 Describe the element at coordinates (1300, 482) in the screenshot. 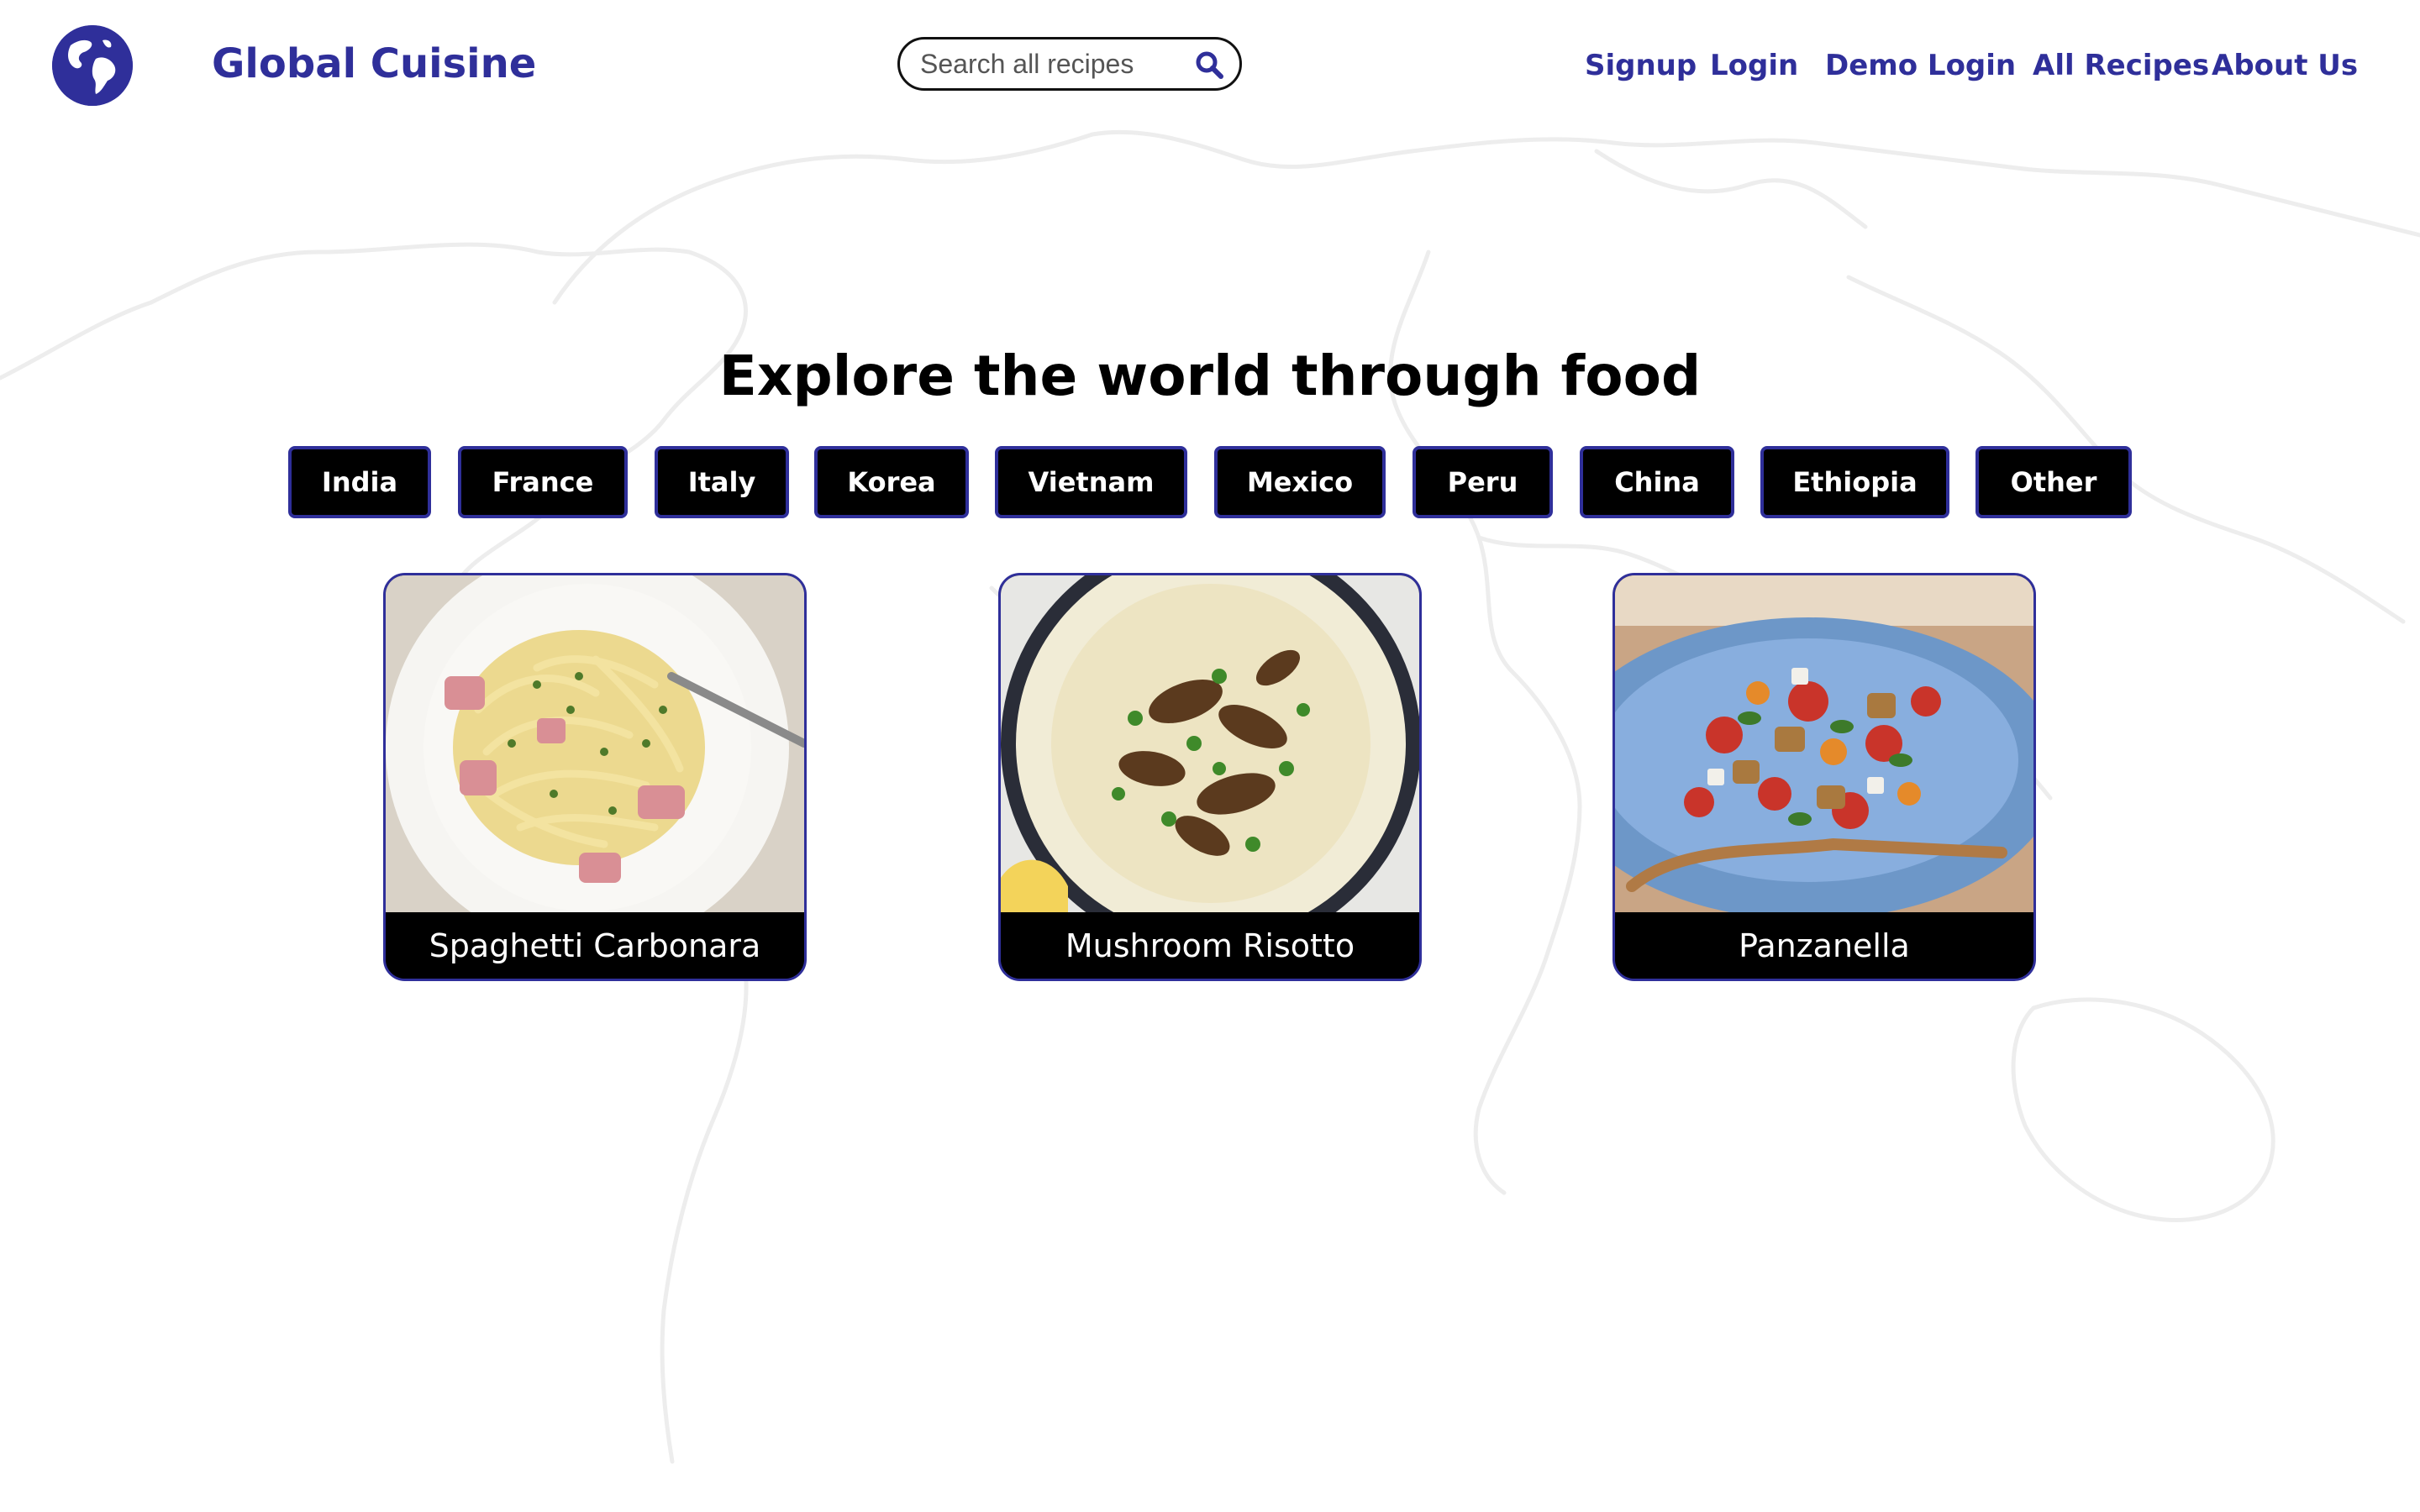

I see `country-button-mexico: Mexico` at that location.